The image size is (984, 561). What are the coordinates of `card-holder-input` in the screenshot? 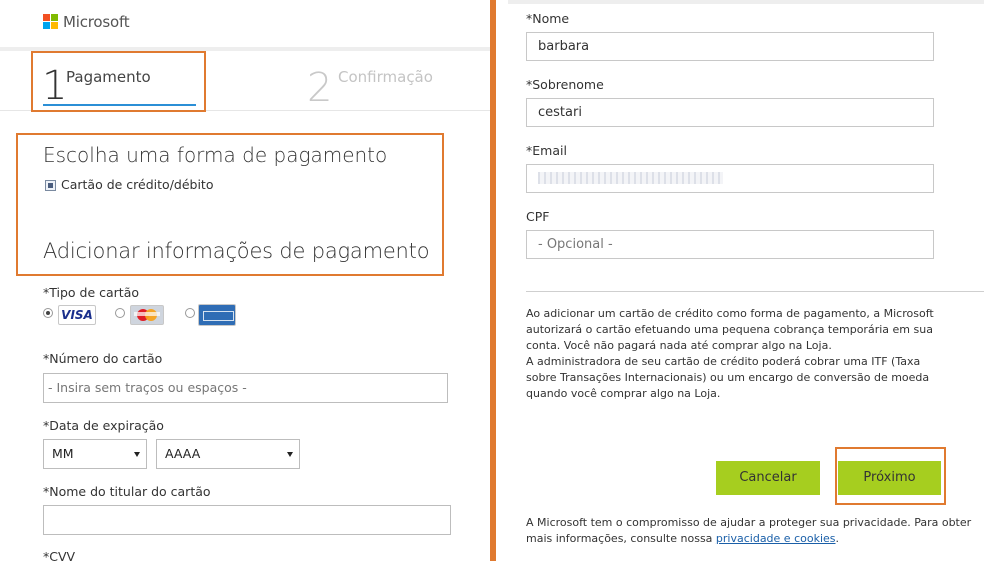 It's located at (247, 520).